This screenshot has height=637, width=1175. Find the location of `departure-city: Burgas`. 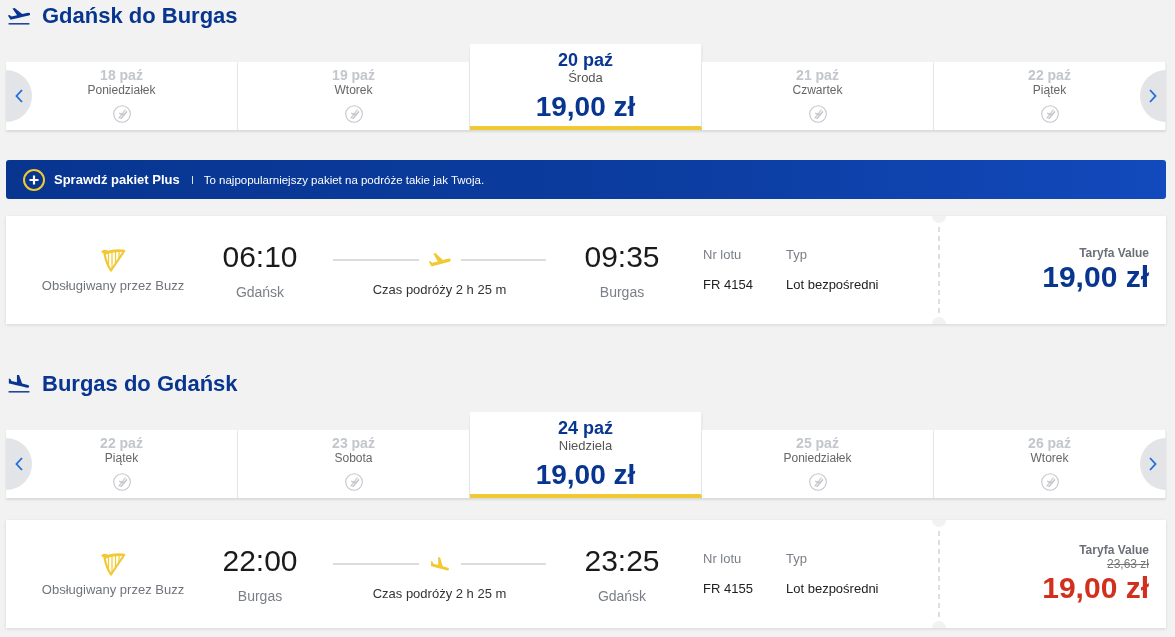

departure-city: Burgas is located at coordinates (260, 596).